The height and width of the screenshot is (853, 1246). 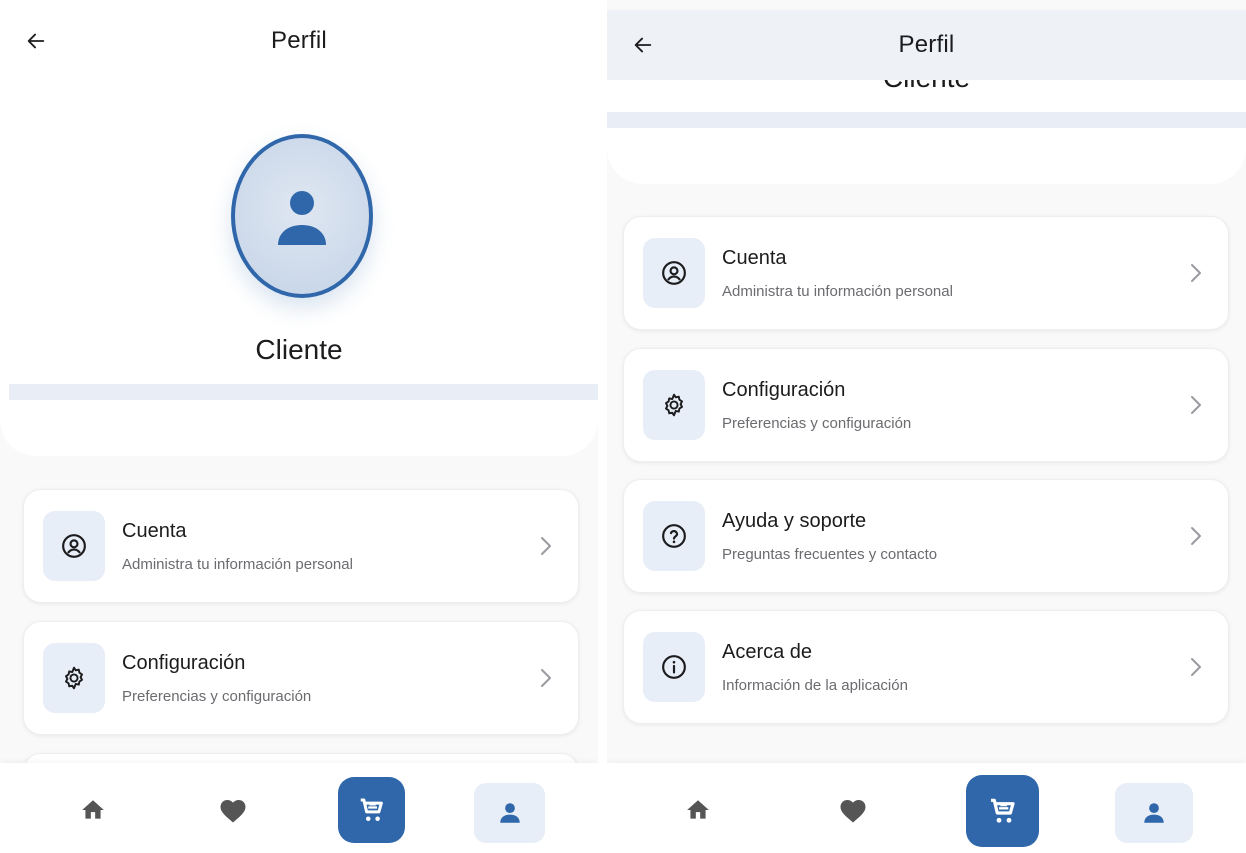 I want to click on menu-item-subtitle: Información de la aplicación, so click(x=815, y=685).